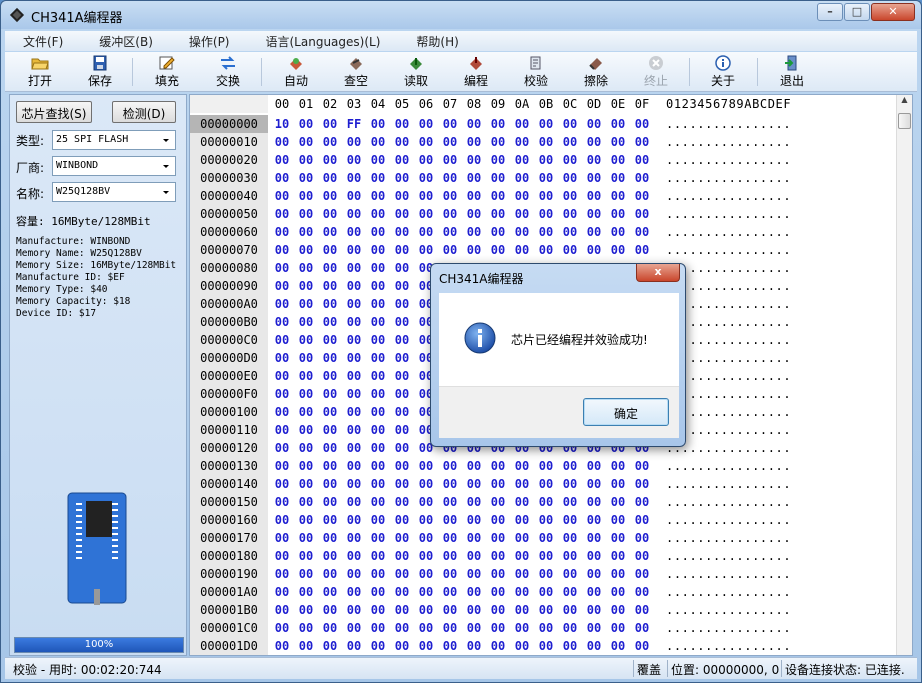  What do you see at coordinates (904, 121) in the screenshot?
I see `scroll-thumb` at bounding box center [904, 121].